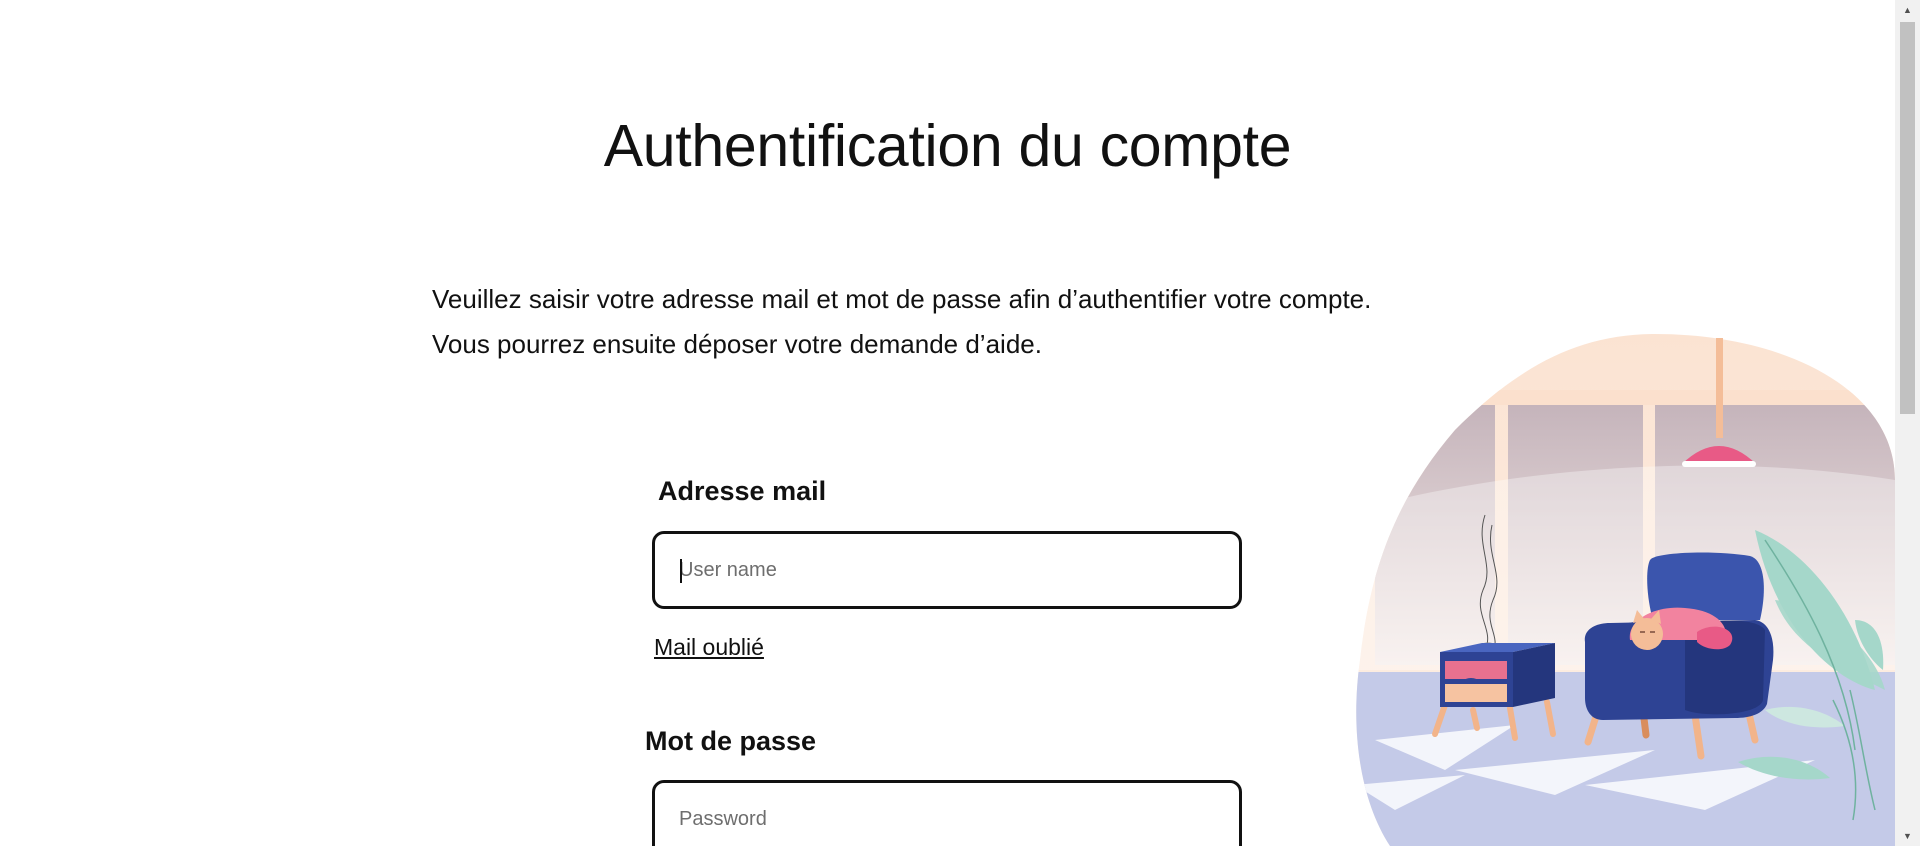 The height and width of the screenshot is (846, 1920). Describe the element at coordinates (947, 146) in the screenshot. I see `page-title: Authentification du compte` at that location.